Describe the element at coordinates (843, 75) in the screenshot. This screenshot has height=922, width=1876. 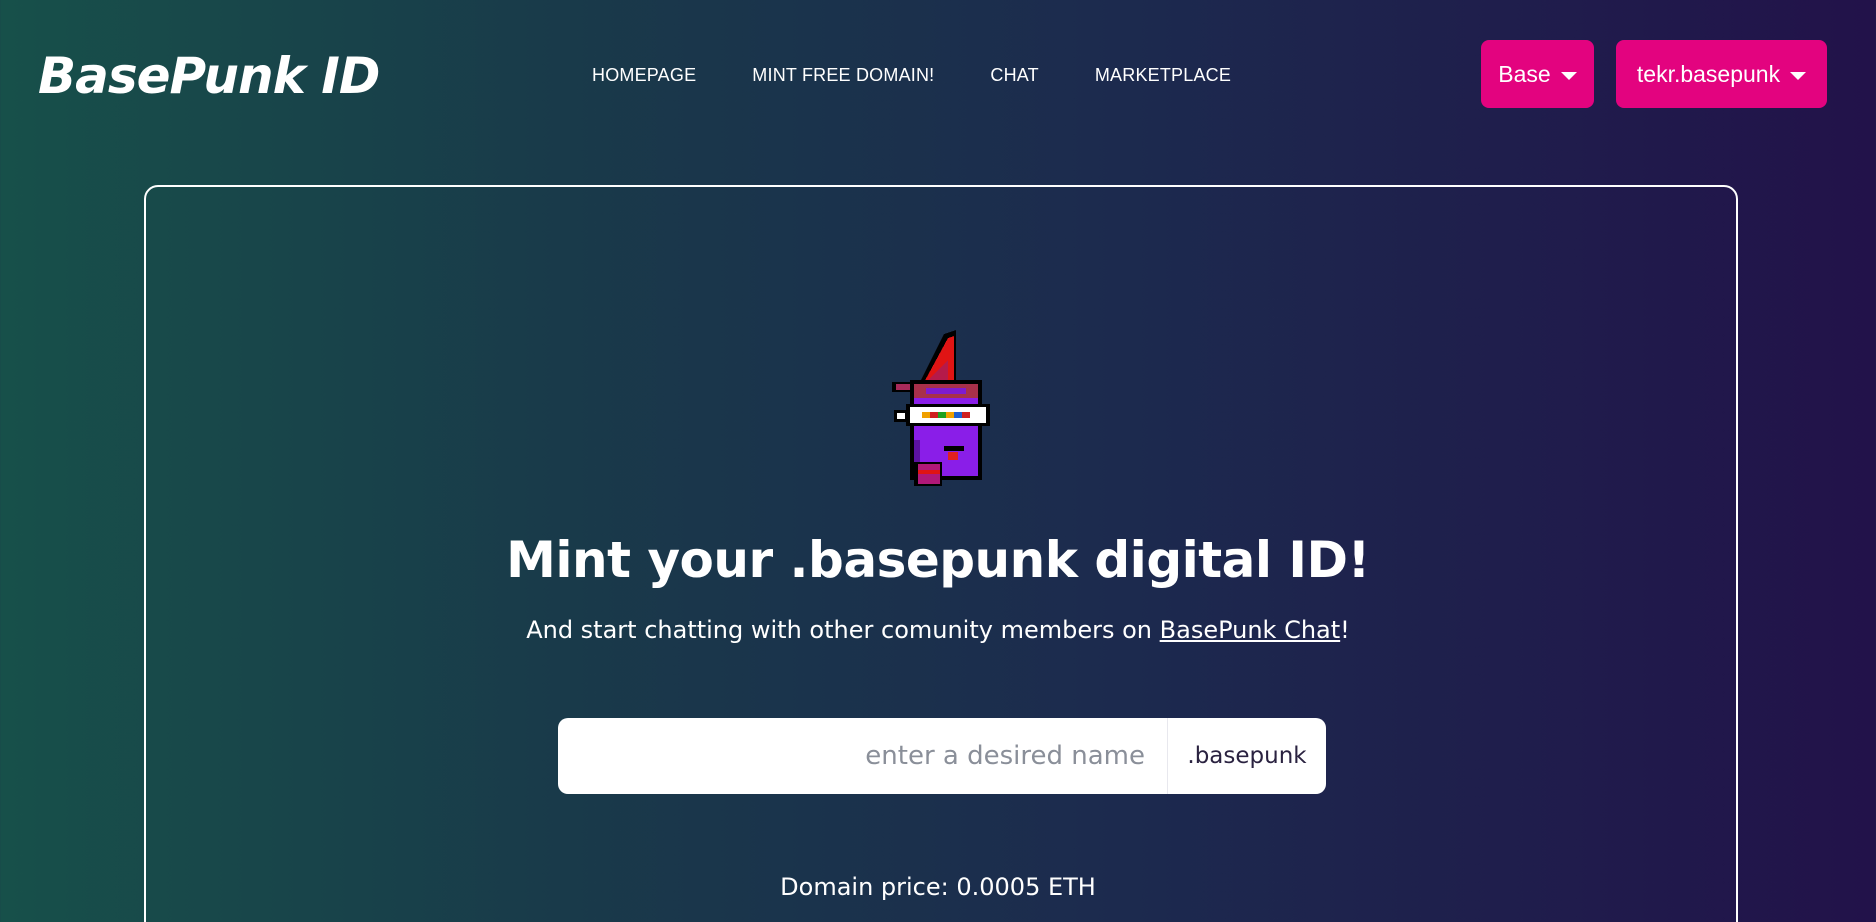
I see `nav-mint-free-domain-link: MINT FREE DOMAIN!` at that location.